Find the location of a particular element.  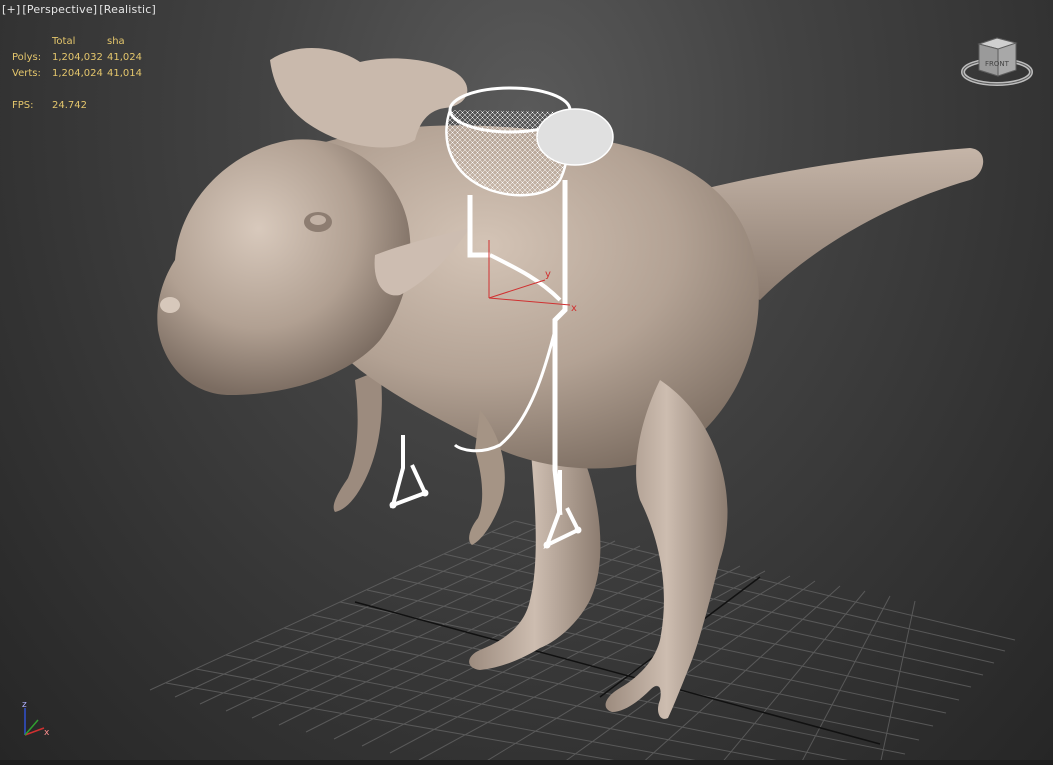

stats-polys-total: 1,204,032 is located at coordinates (77, 57).